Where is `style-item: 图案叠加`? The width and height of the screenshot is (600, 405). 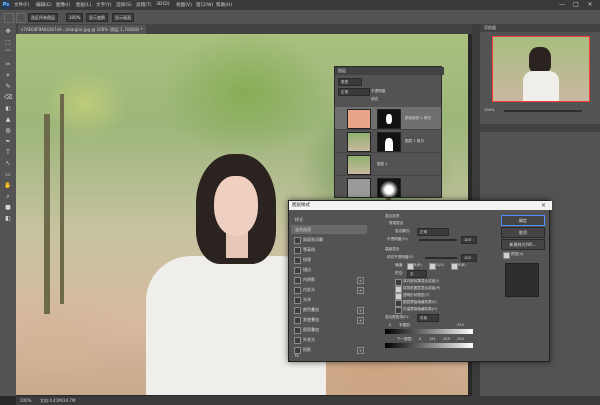
style-item: 图案叠加 is located at coordinates (332, 329).